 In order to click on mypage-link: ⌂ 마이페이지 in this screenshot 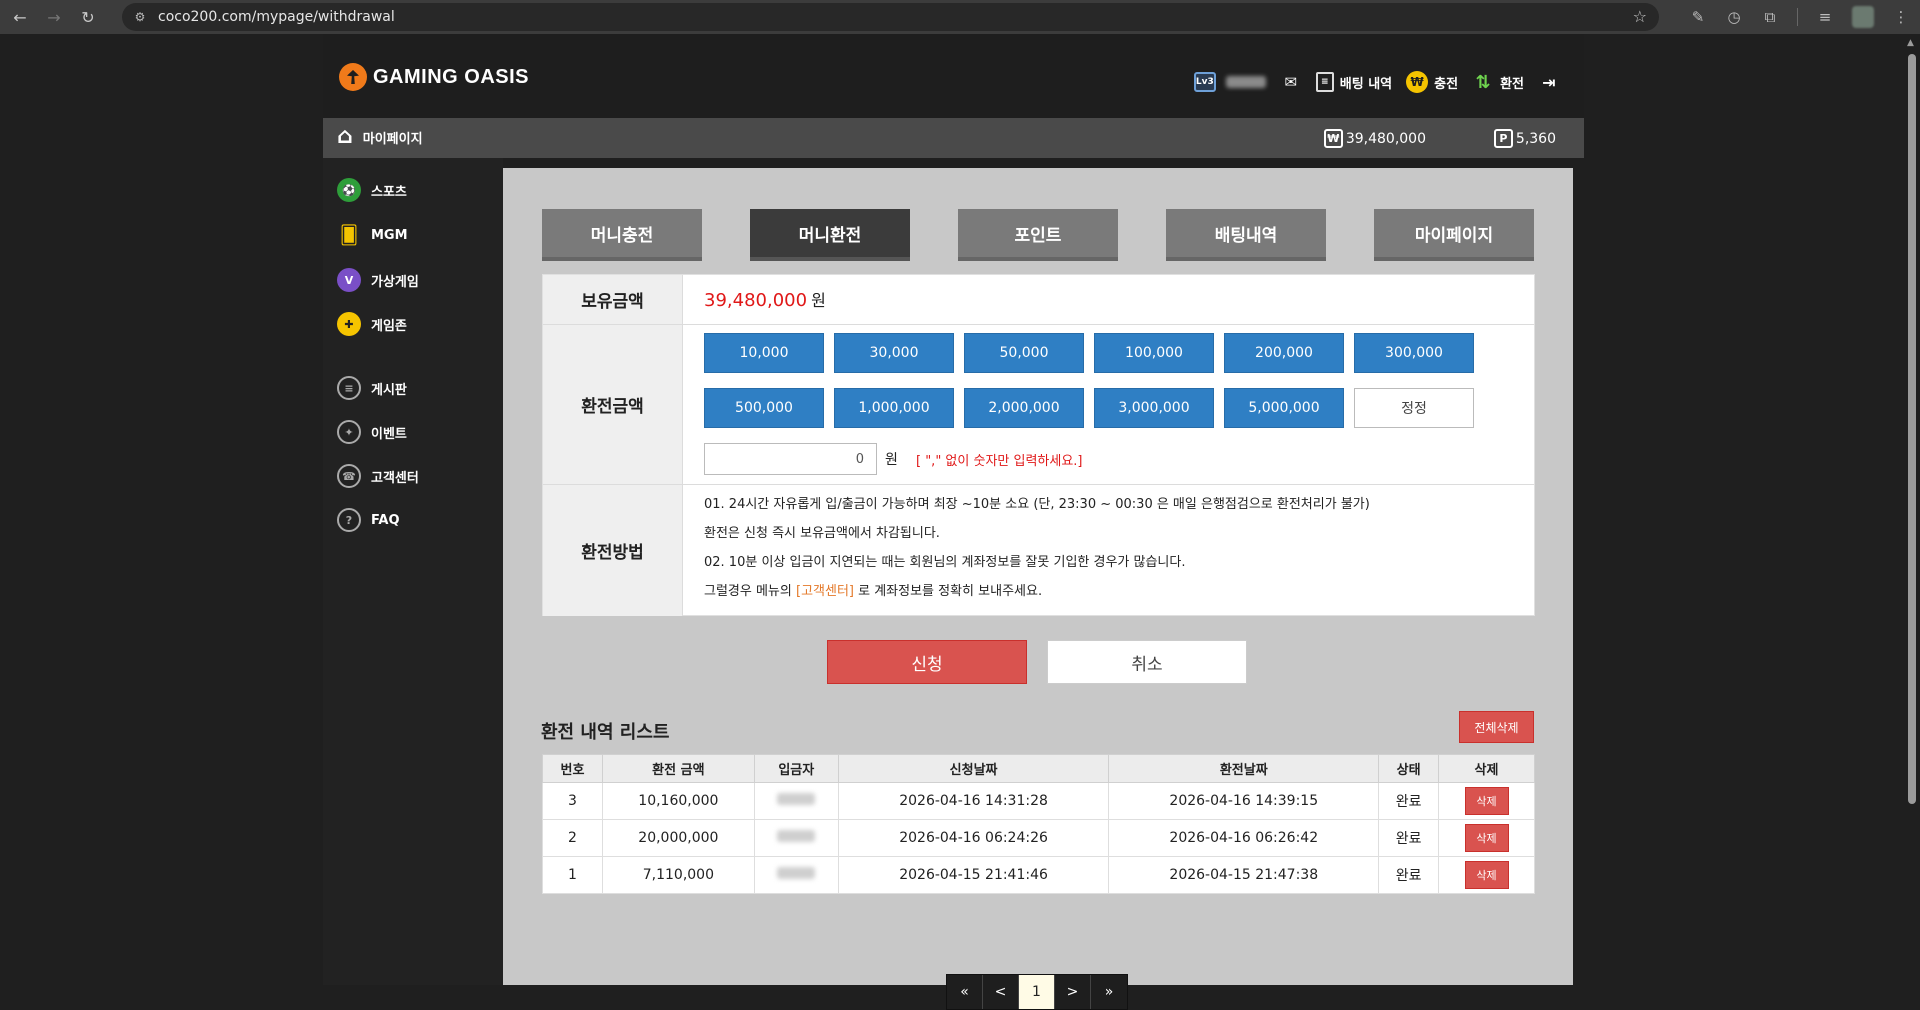, I will do `click(380, 137)`.